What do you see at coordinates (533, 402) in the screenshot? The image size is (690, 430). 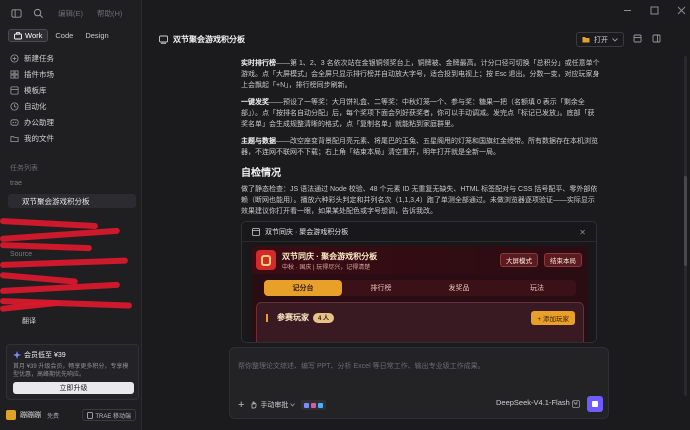 I see `model-label: DeepSeek-V4.1-Flash` at bounding box center [533, 402].